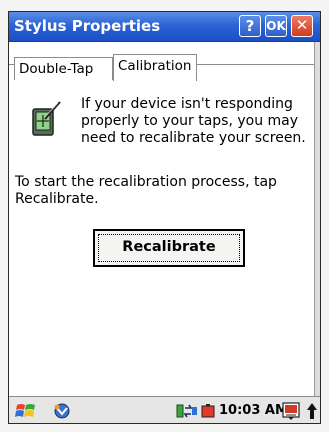 Image resolution: width=329 pixels, height=432 pixels. What do you see at coordinates (302, 26) in the screenshot?
I see `close-button: ✕` at bounding box center [302, 26].